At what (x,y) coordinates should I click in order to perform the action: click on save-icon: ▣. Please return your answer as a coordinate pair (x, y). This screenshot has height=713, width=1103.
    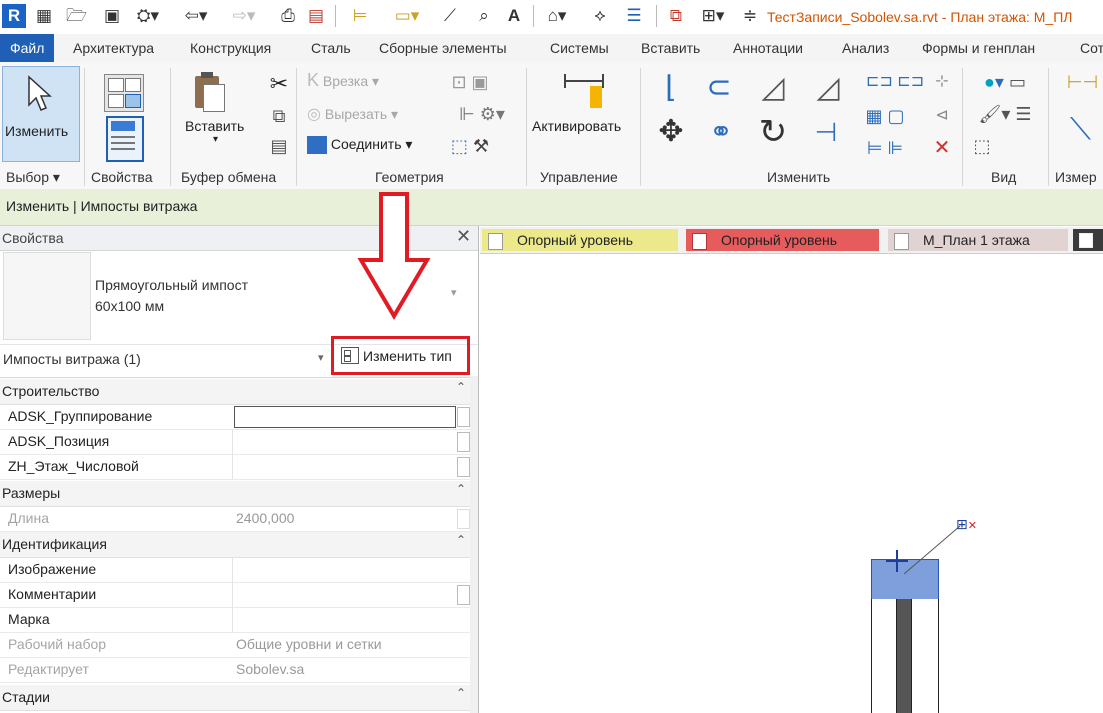
    Looking at the image, I should click on (112, 16).